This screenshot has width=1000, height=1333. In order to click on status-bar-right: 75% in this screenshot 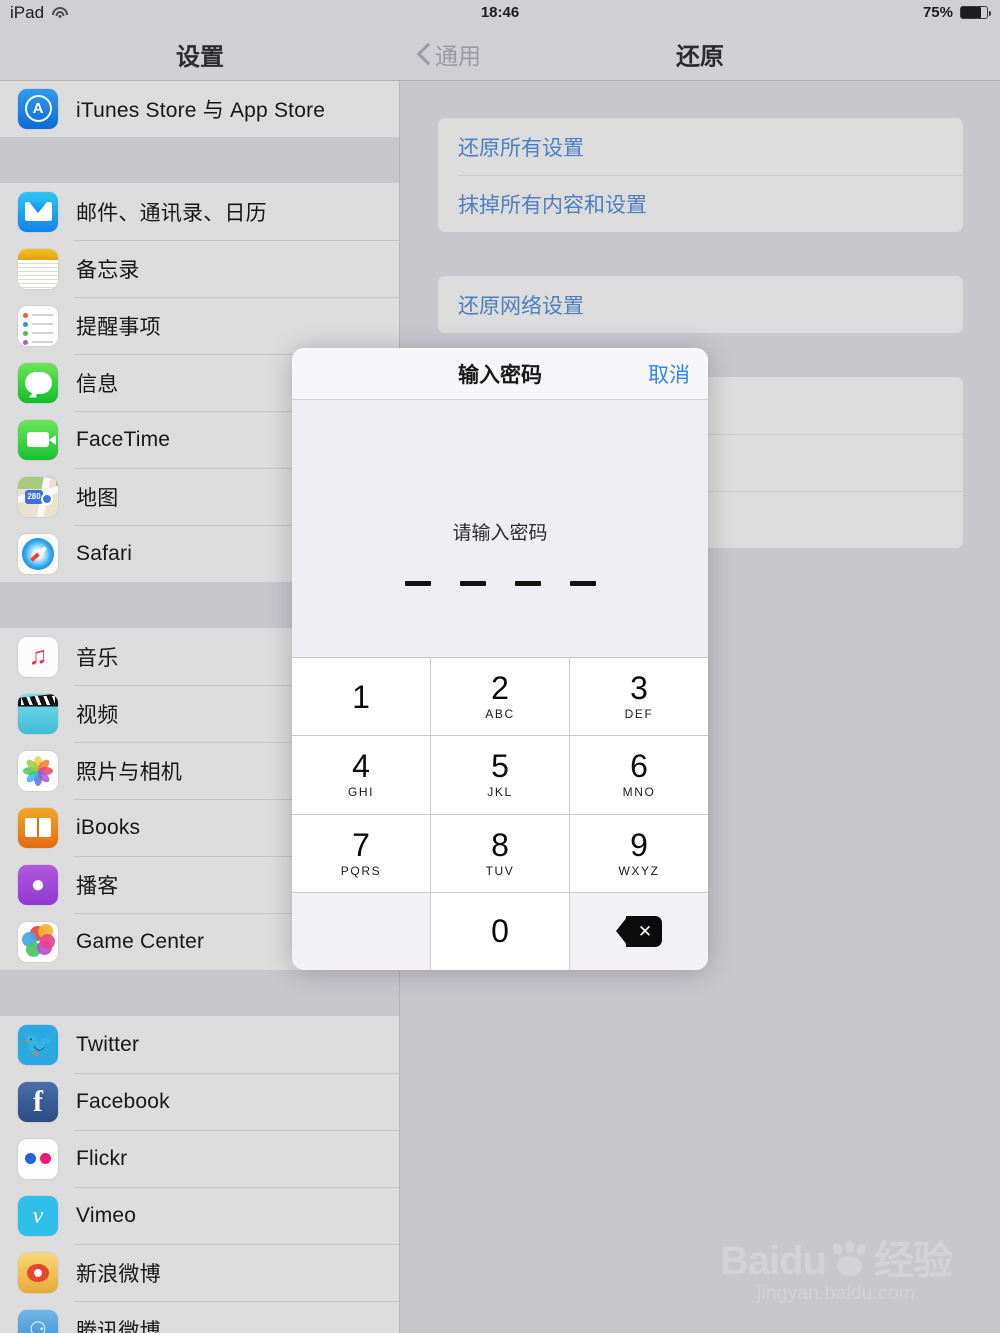, I will do `click(957, 12)`.